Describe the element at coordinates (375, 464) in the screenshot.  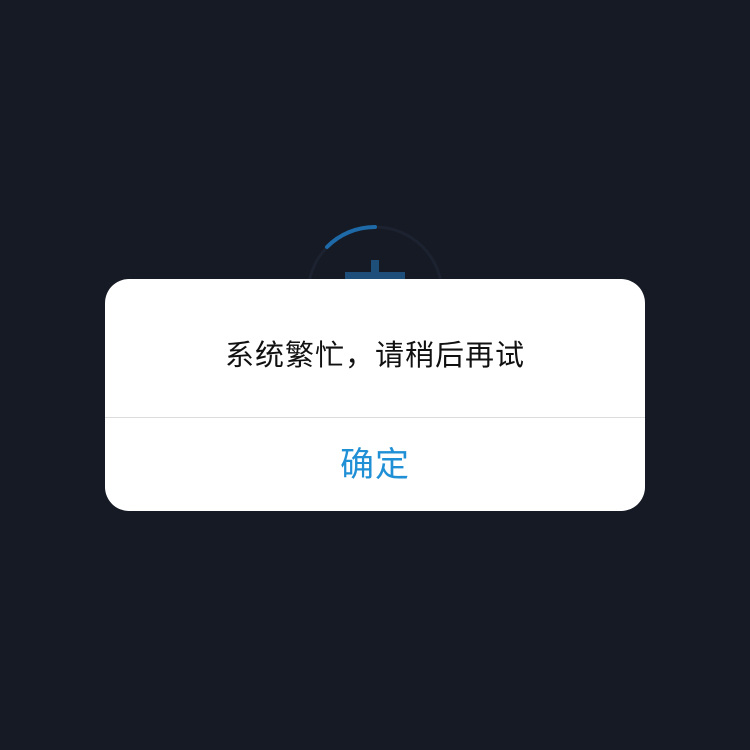
I see `confirm-button: 确定` at that location.